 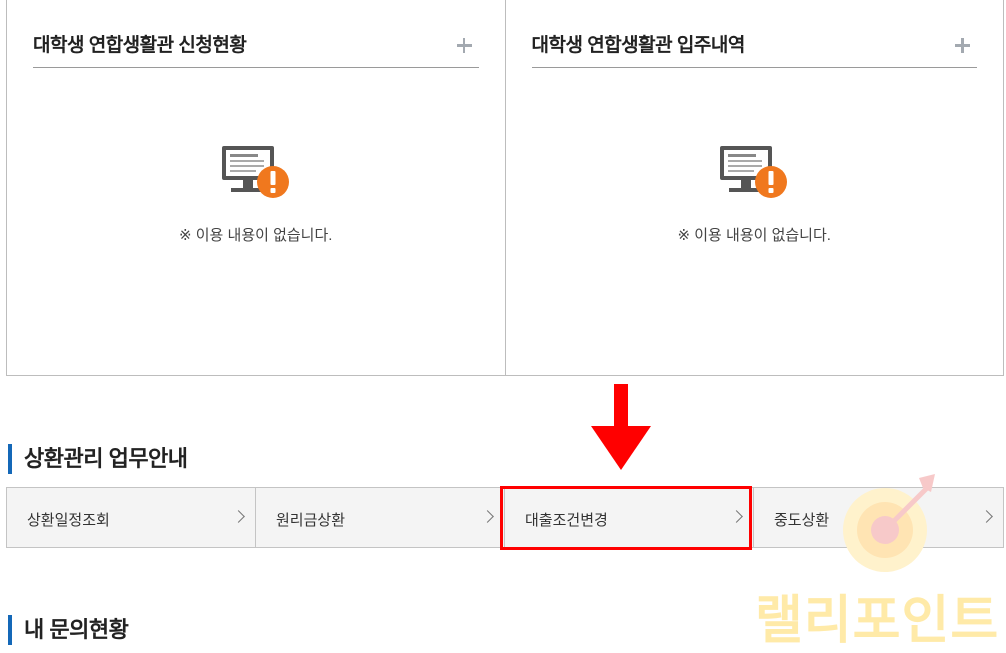 What do you see at coordinates (311, 520) in the screenshot?
I see `tab-label: 원리금상환` at bounding box center [311, 520].